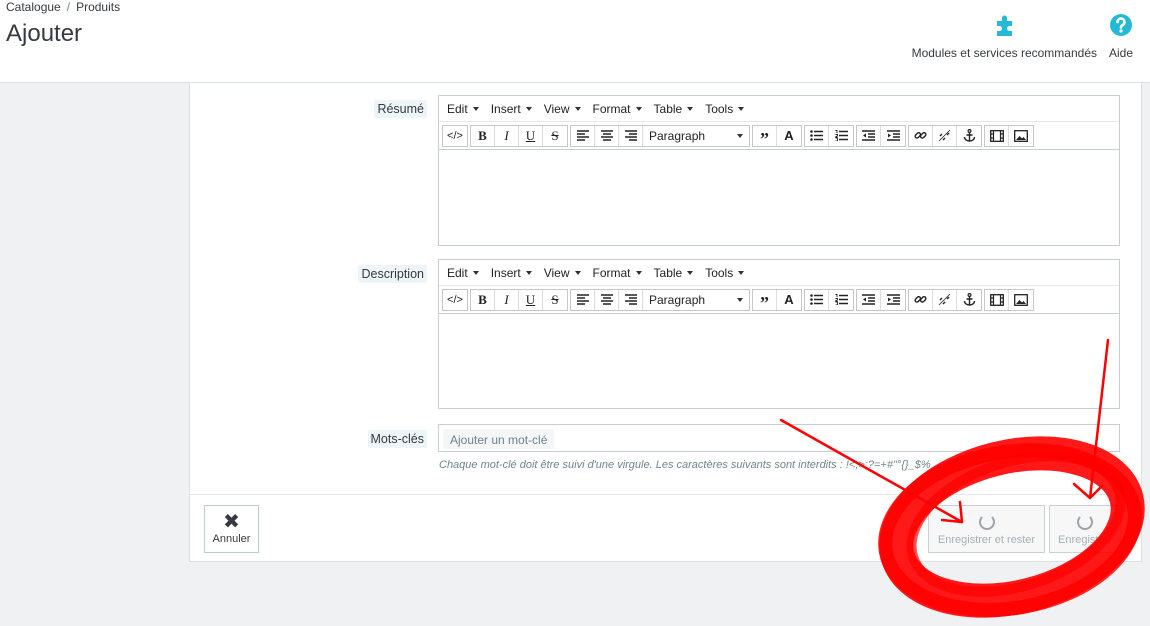 Image resolution: width=1150 pixels, height=626 pixels. I want to click on numbered-list-icon, so click(841, 299).